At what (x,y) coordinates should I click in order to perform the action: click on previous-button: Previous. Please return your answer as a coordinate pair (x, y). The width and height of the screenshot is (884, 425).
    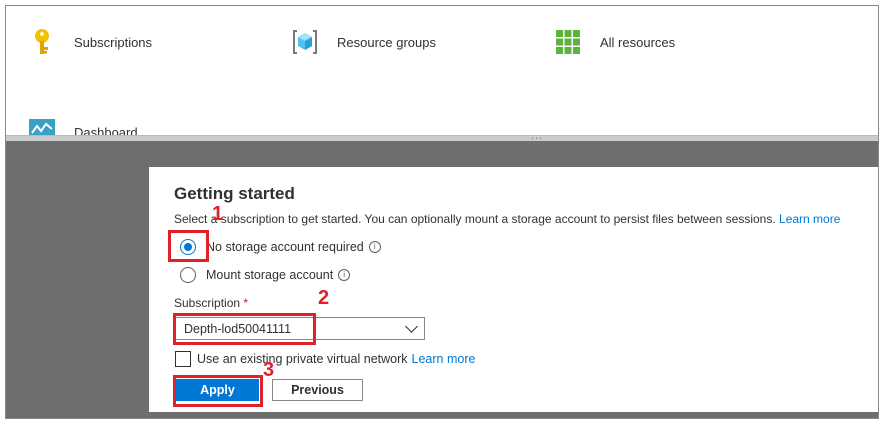
    Looking at the image, I should click on (317, 390).